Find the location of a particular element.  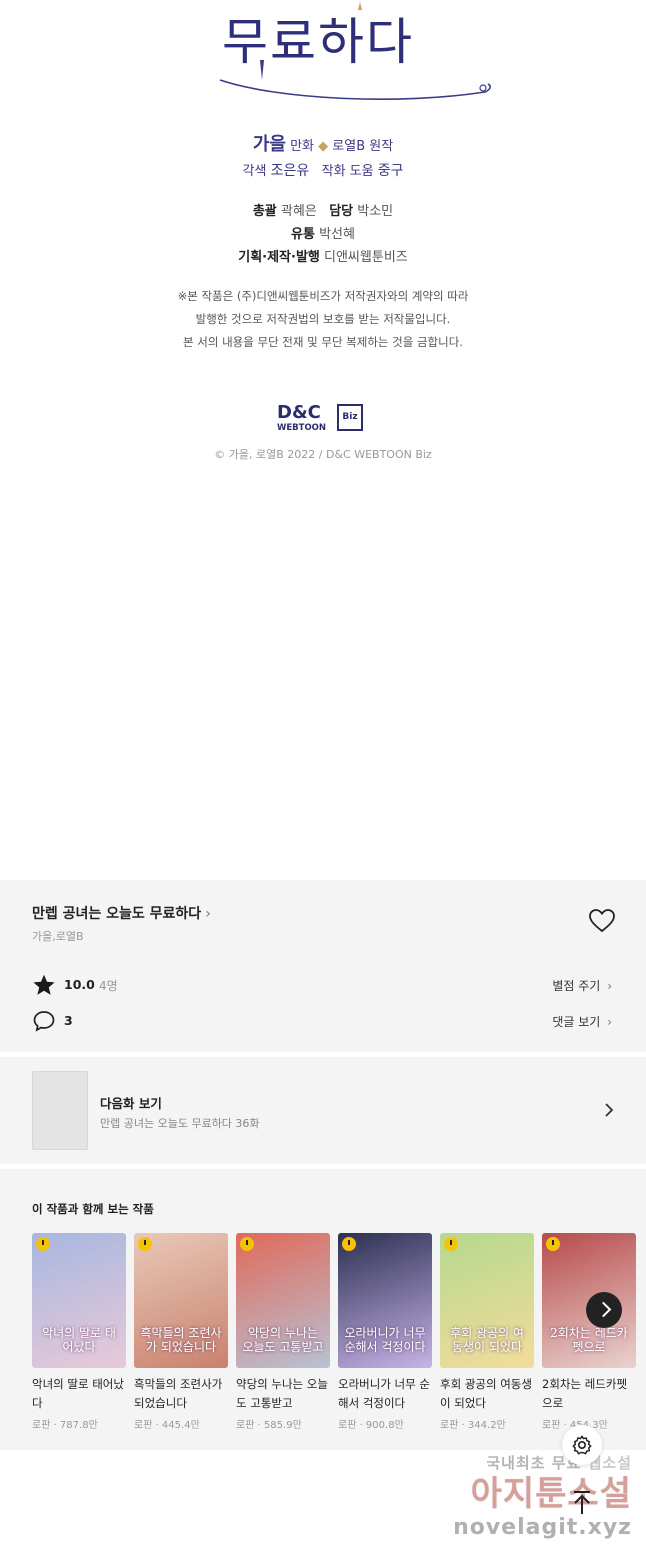

assist-role: 작화 도움 is located at coordinates (347, 171).